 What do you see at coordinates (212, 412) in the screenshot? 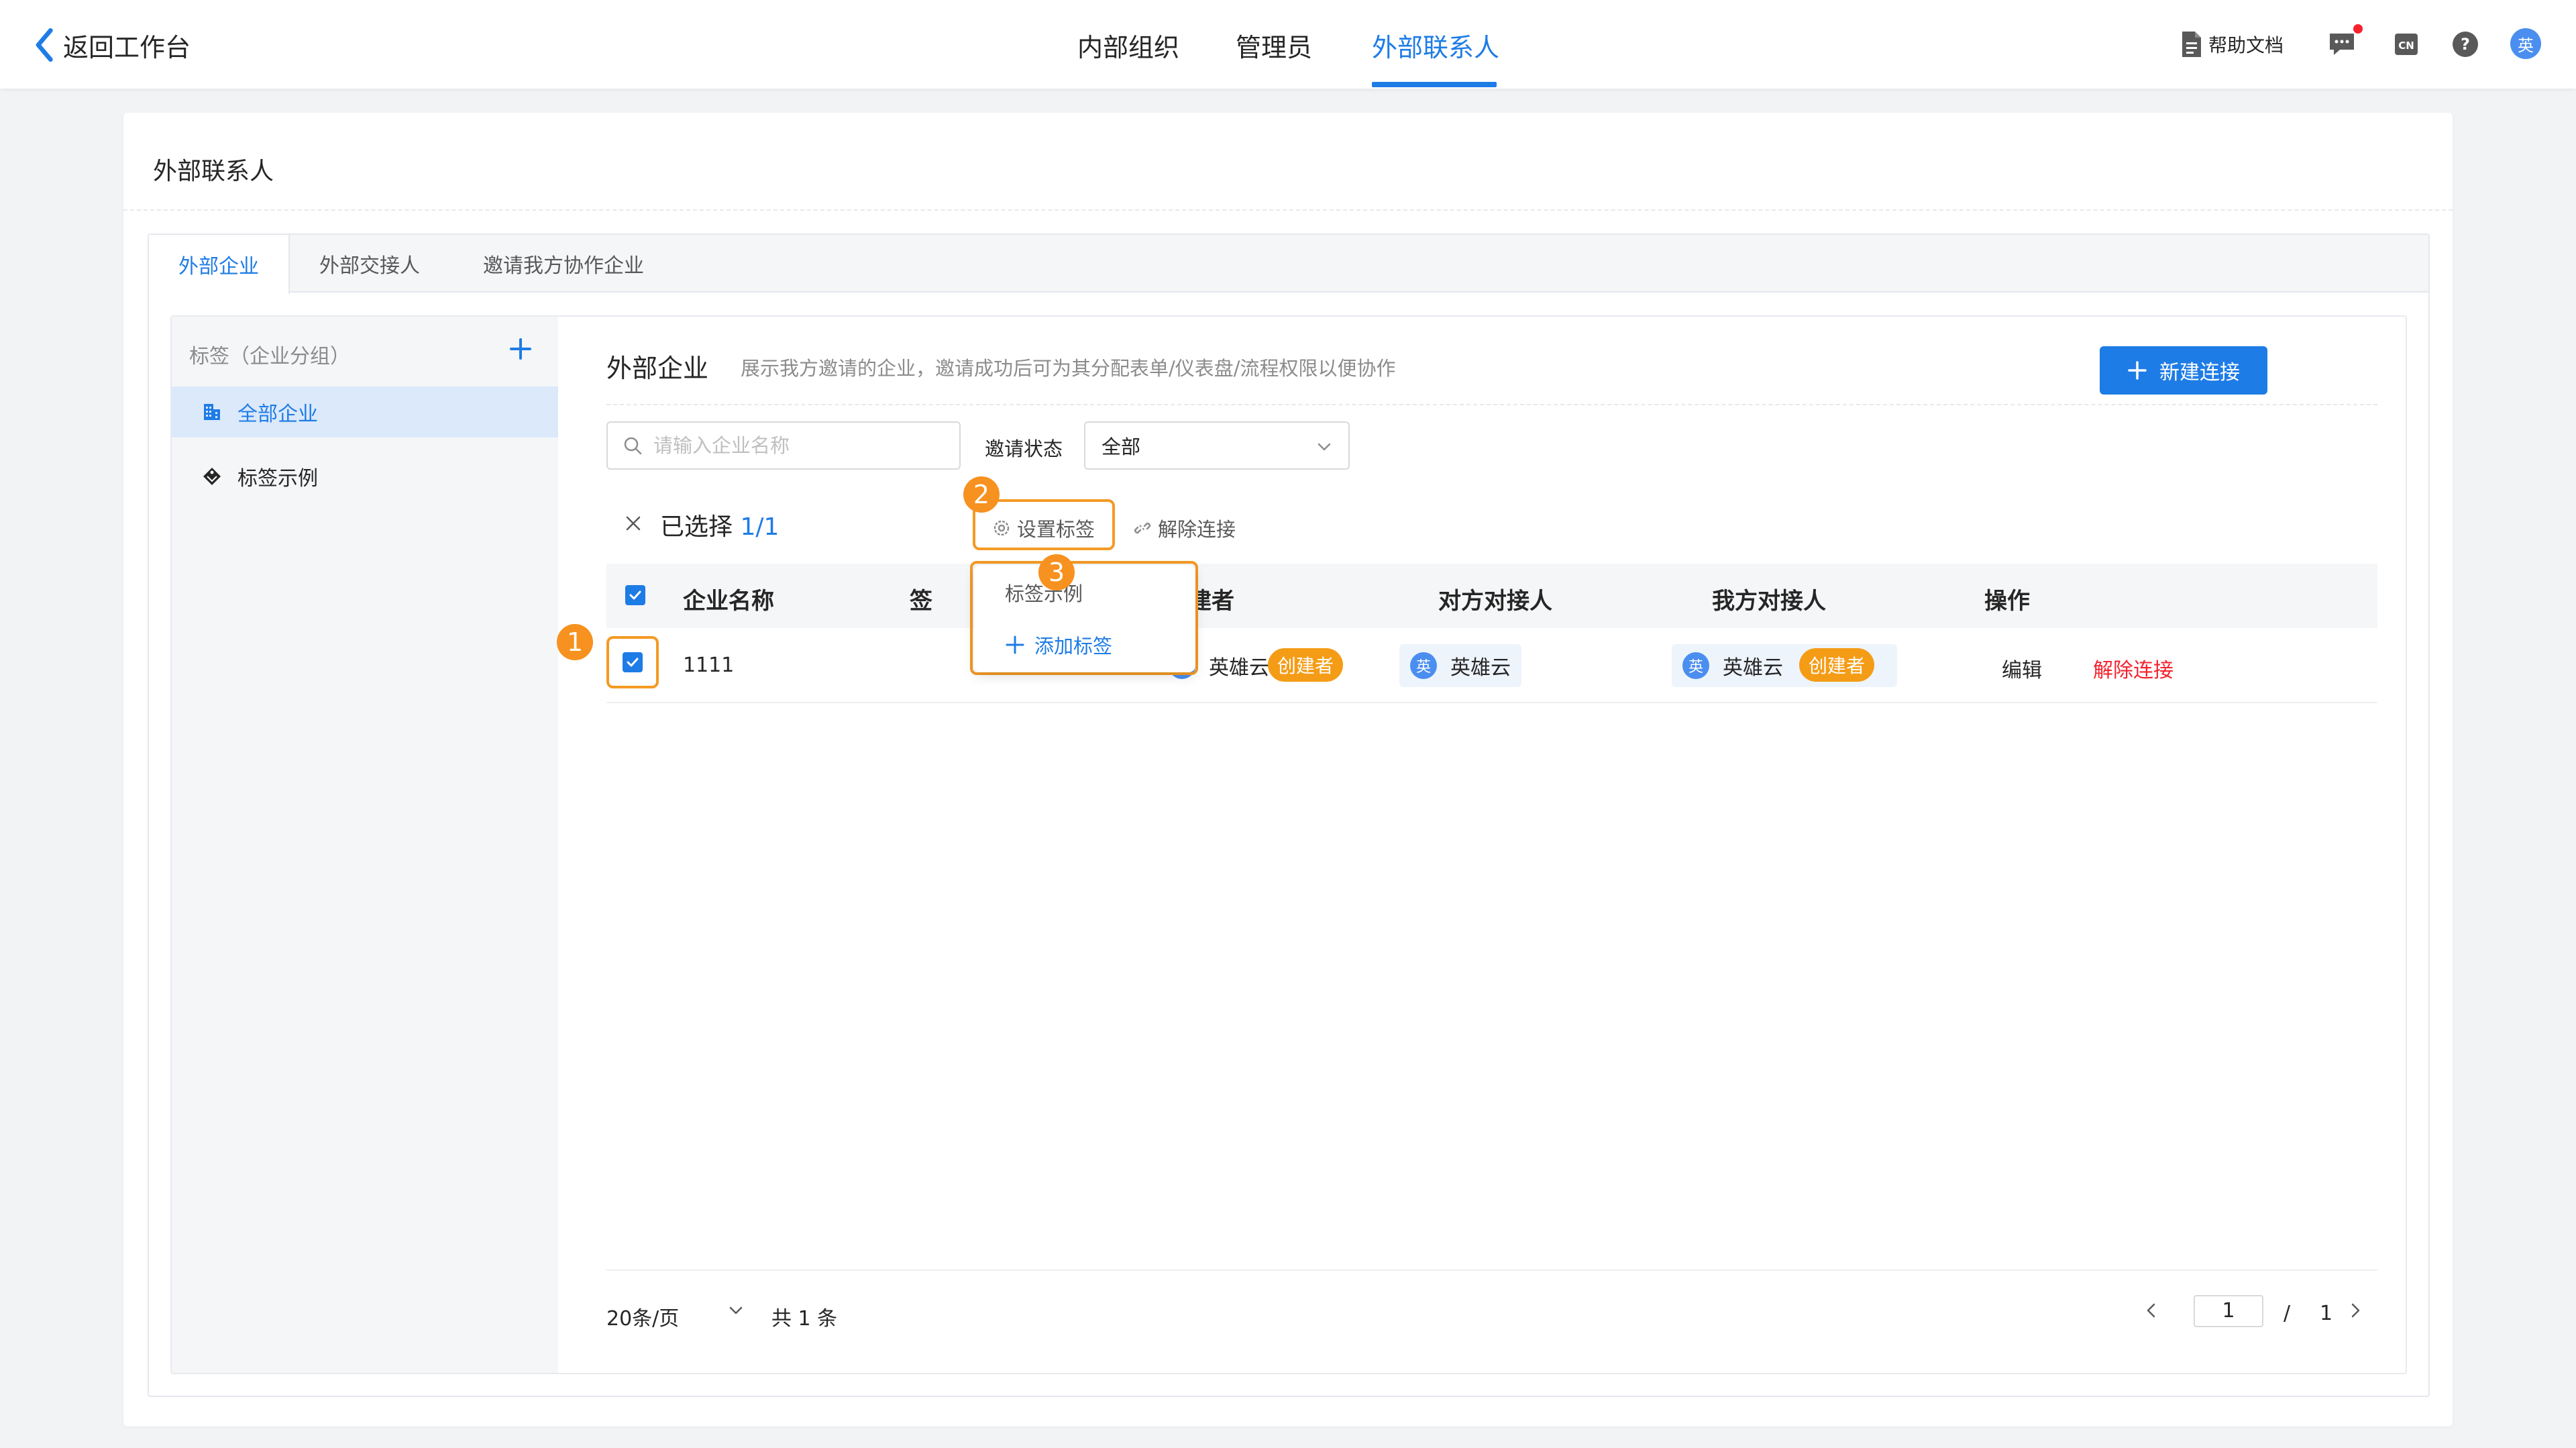
I see `building-icon` at bounding box center [212, 412].